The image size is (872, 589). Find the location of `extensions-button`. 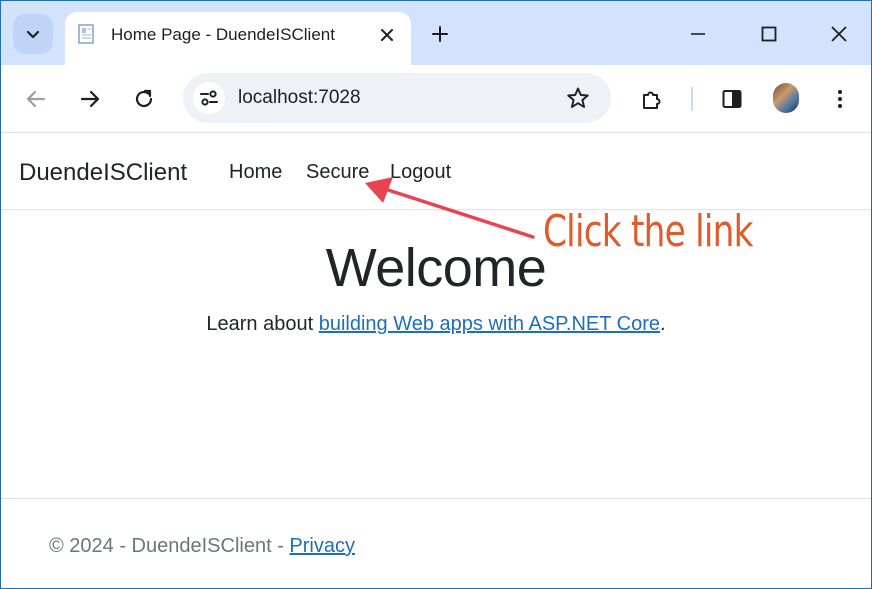

extensions-button is located at coordinates (652, 99).